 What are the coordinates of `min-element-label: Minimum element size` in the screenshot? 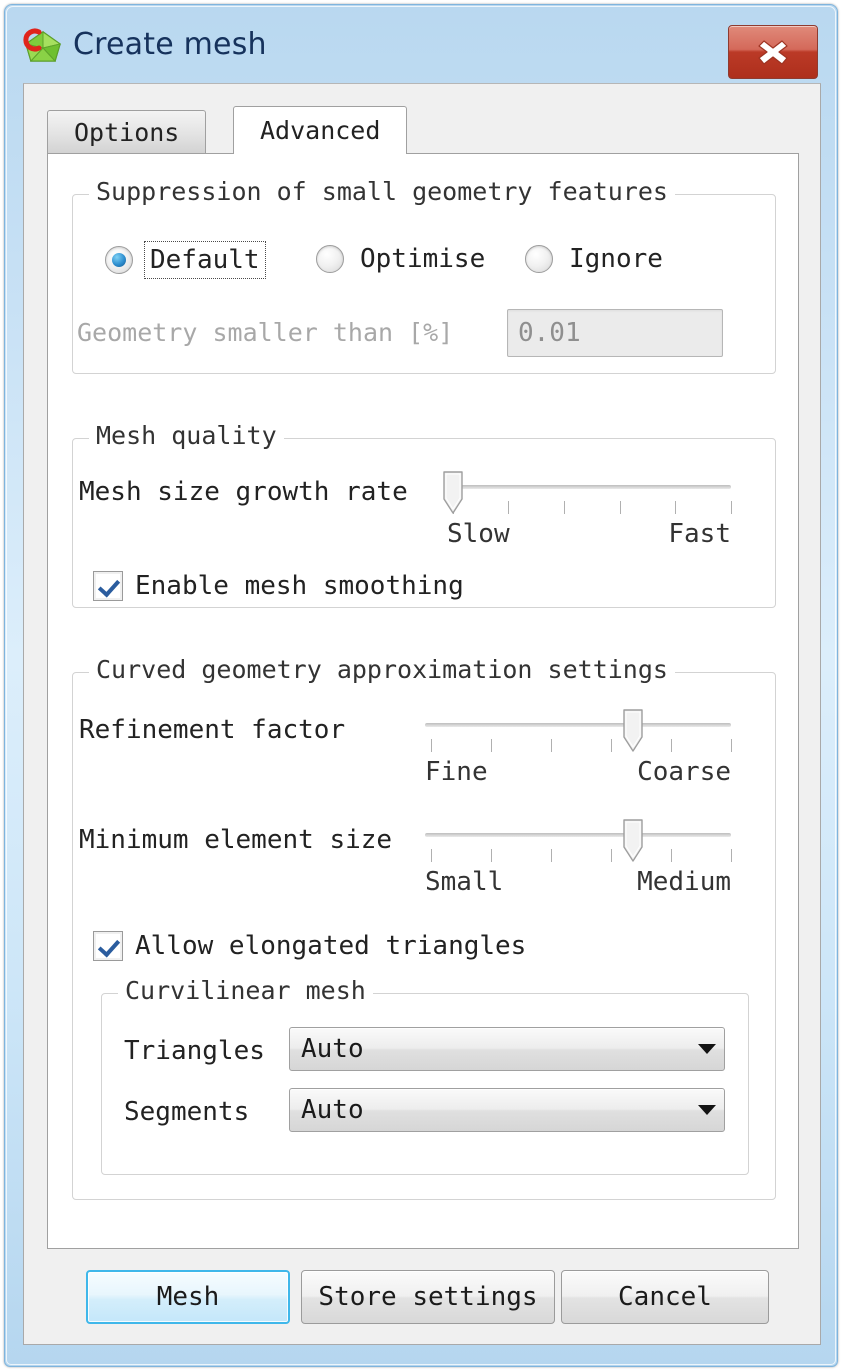 It's located at (236, 840).